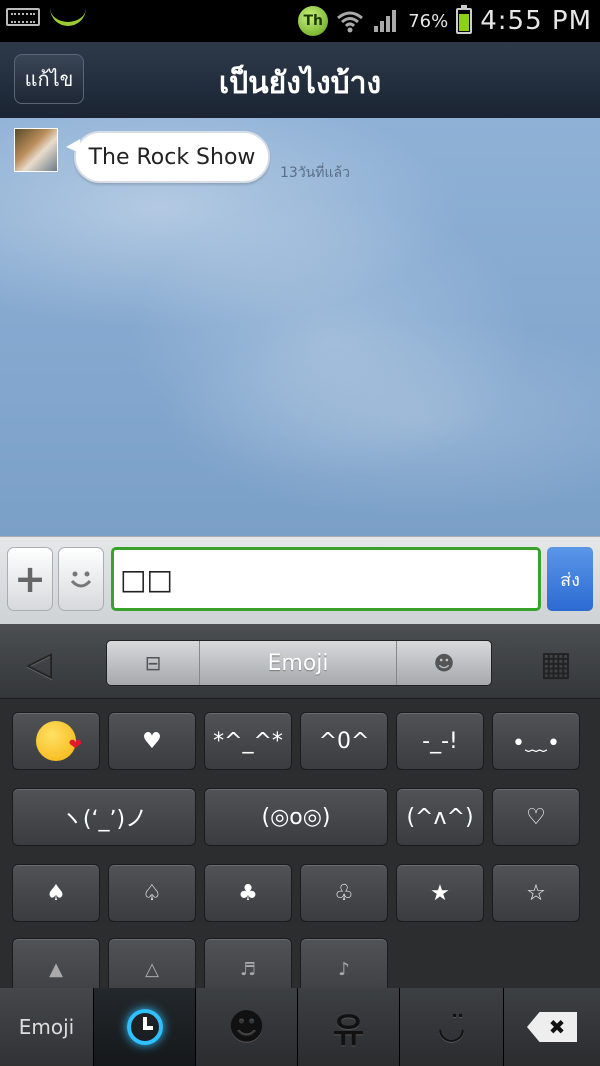 The image size is (600, 1066). Describe the element at coordinates (440, 893) in the screenshot. I see `emoji-key: ★` at that location.